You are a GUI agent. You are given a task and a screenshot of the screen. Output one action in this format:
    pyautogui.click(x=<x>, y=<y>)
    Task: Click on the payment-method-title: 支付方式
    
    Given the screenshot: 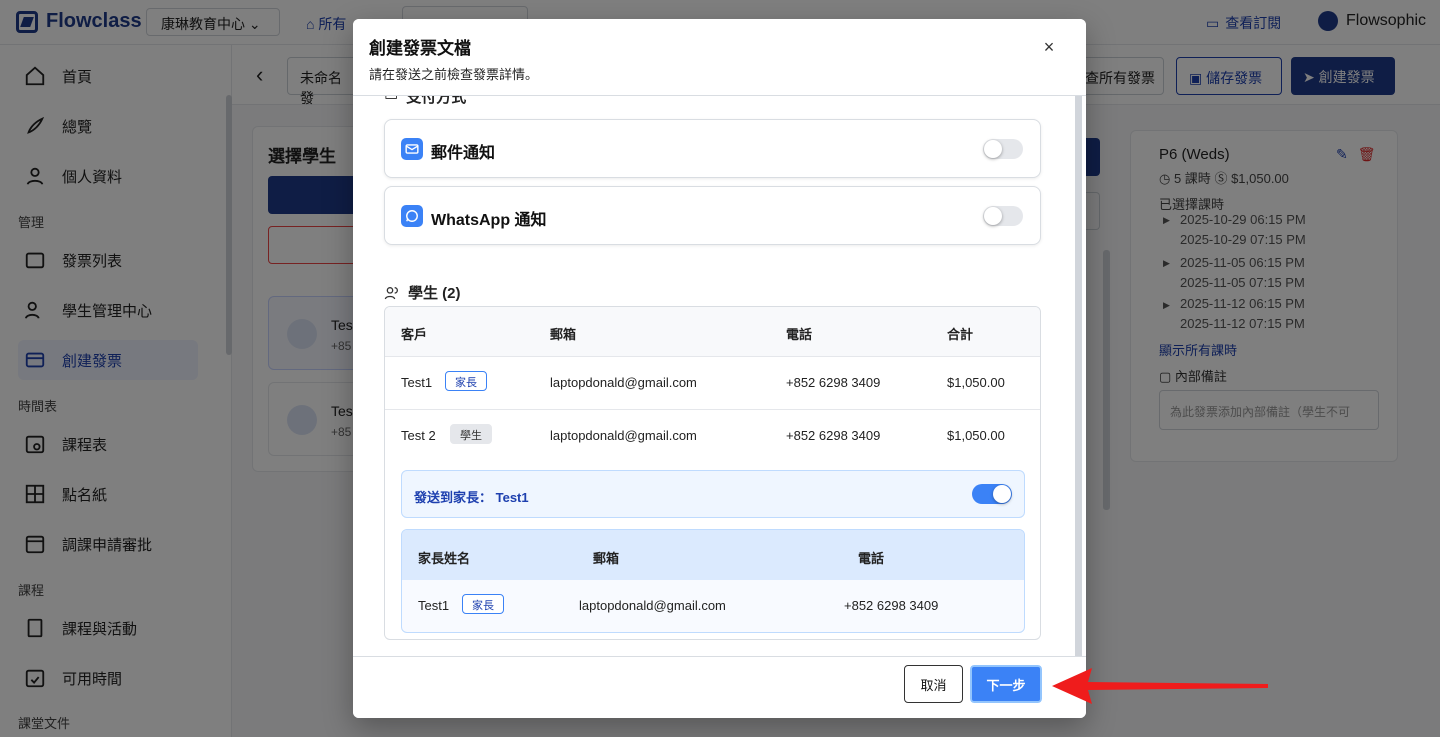 What is the action you would take?
    pyautogui.click(x=436, y=101)
    